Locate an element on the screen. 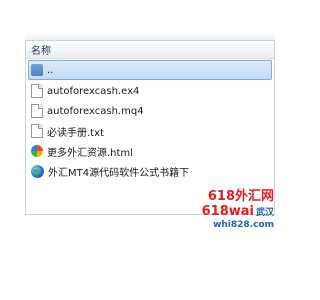 The height and width of the screenshot is (300, 320). watermark-domain: whi828.com is located at coordinates (243, 224).